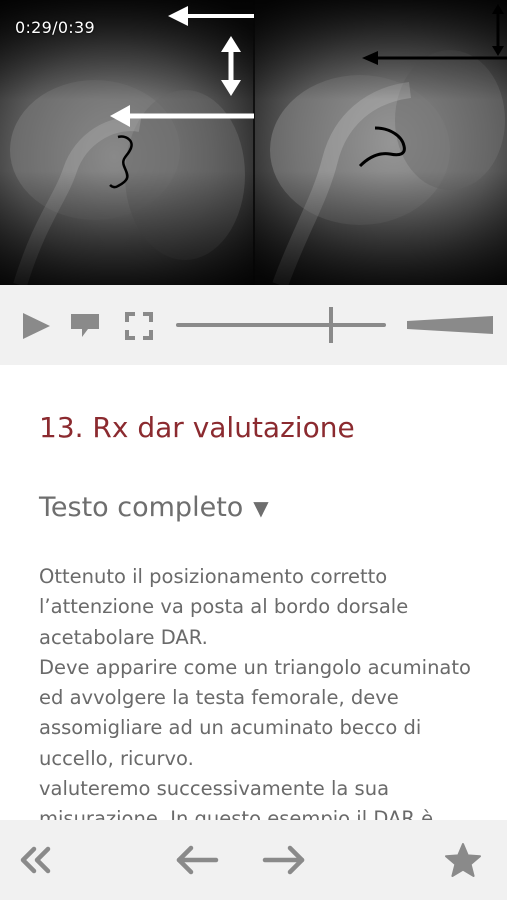 This screenshot has width=507, height=900. I want to click on favorite-button, so click(463, 860).